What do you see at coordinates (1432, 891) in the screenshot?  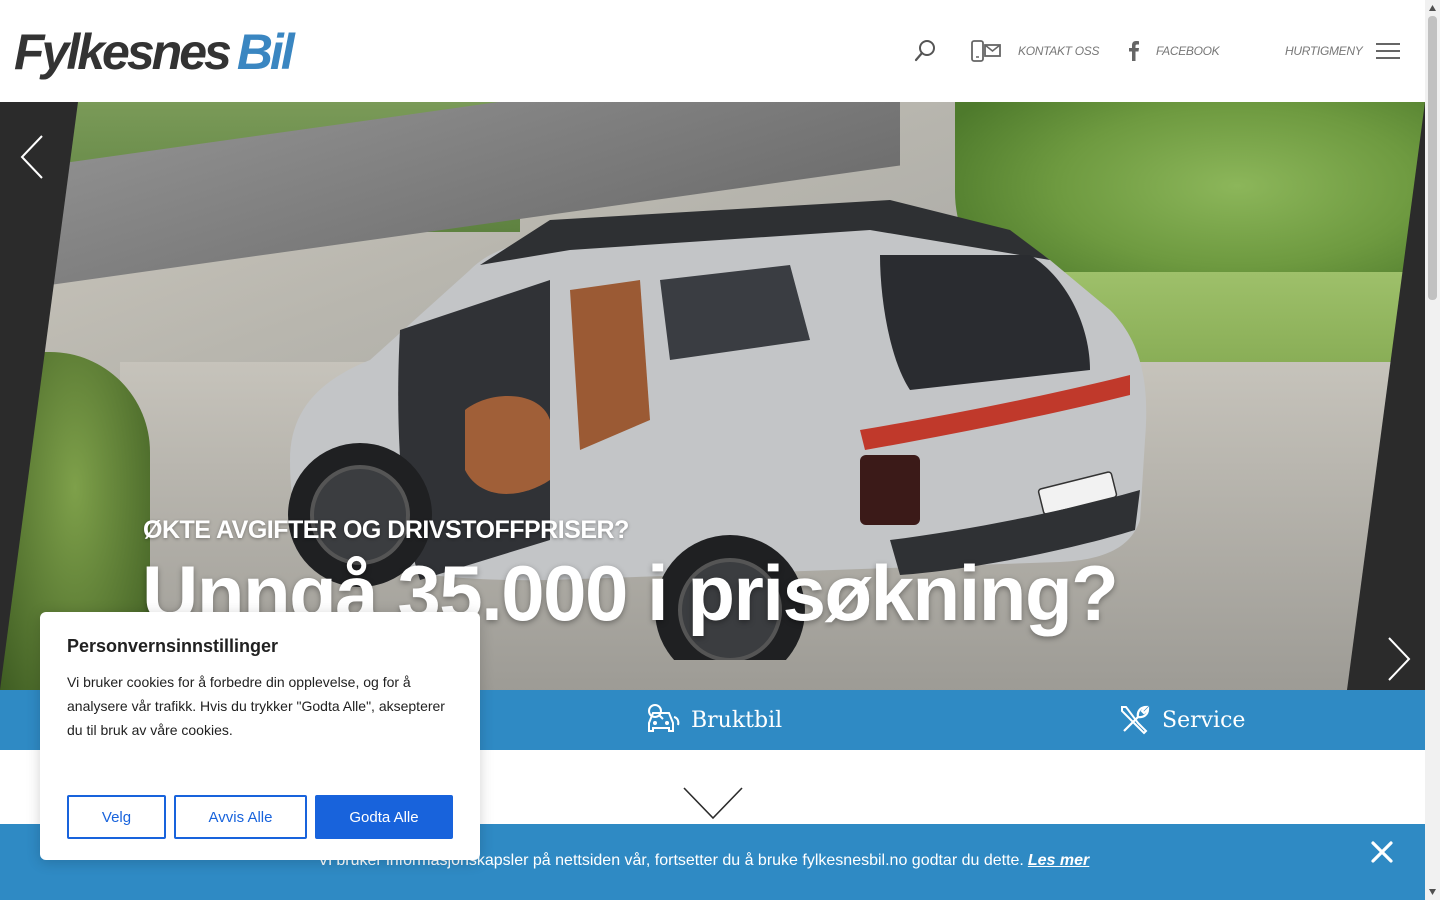 I see `scroll-down-arrow-icon` at bounding box center [1432, 891].